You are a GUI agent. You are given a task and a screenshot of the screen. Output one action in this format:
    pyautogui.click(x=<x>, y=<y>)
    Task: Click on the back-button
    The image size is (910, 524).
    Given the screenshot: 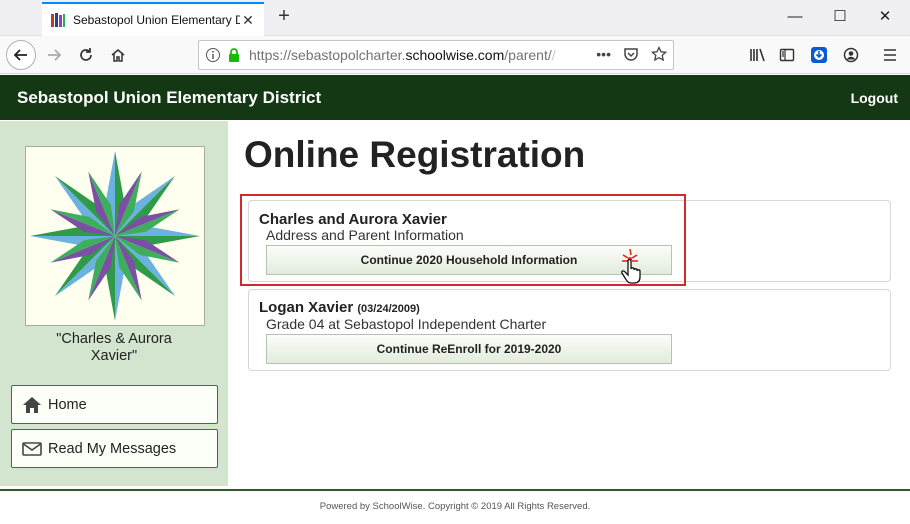 What is the action you would take?
    pyautogui.click(x=21, y=55)
    